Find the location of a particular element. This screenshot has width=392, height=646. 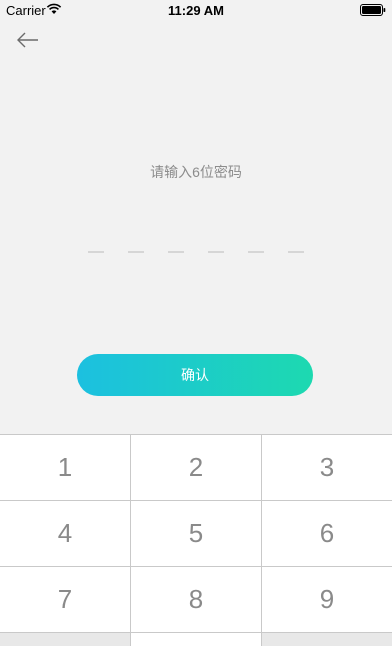

status-bar: Carrier 11:29 AM is located at coordinates (196, 10).